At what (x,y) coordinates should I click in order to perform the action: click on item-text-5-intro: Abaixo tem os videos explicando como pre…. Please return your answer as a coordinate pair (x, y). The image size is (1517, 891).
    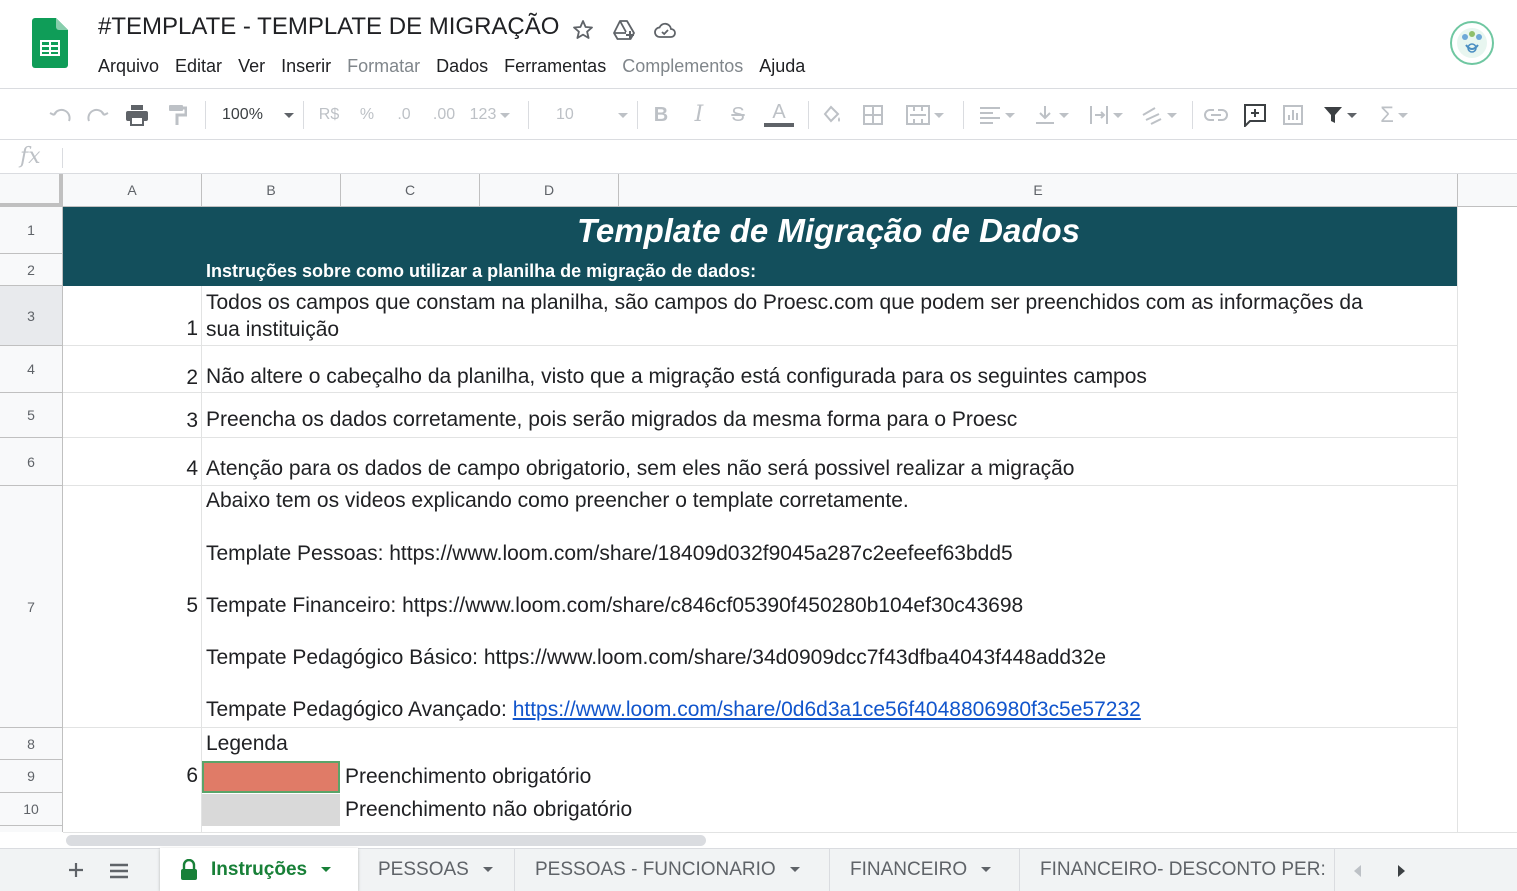
    Looking at the image, I should click on (557, 500).